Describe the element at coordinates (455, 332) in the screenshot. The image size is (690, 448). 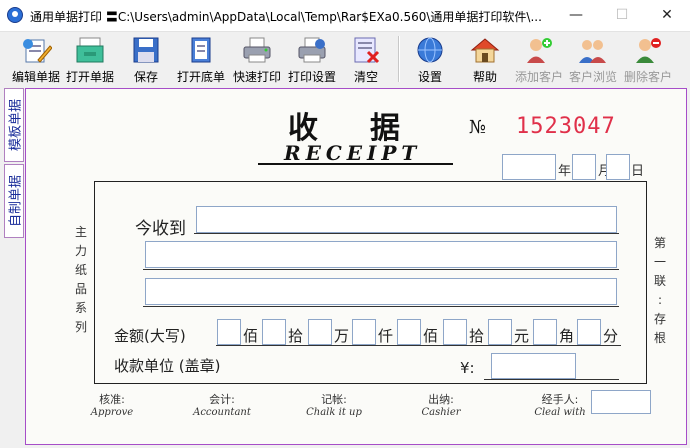
I see `amount-ten-field` at that location.